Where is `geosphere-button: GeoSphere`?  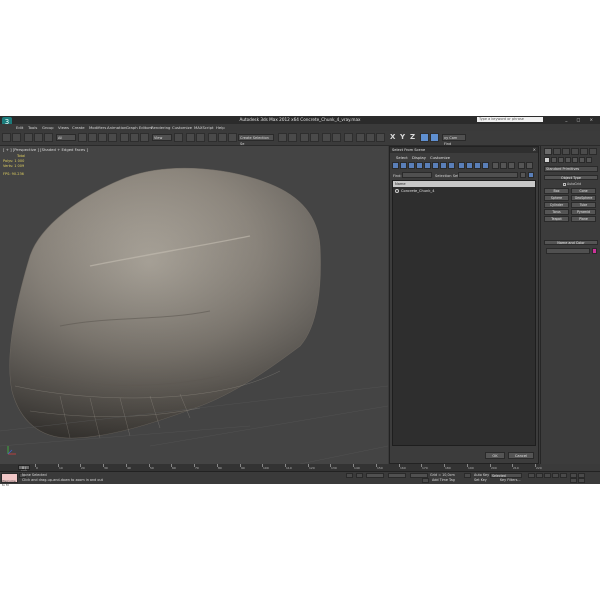 geosphere-button: GeoSphere is located at coordinates (583, 198).